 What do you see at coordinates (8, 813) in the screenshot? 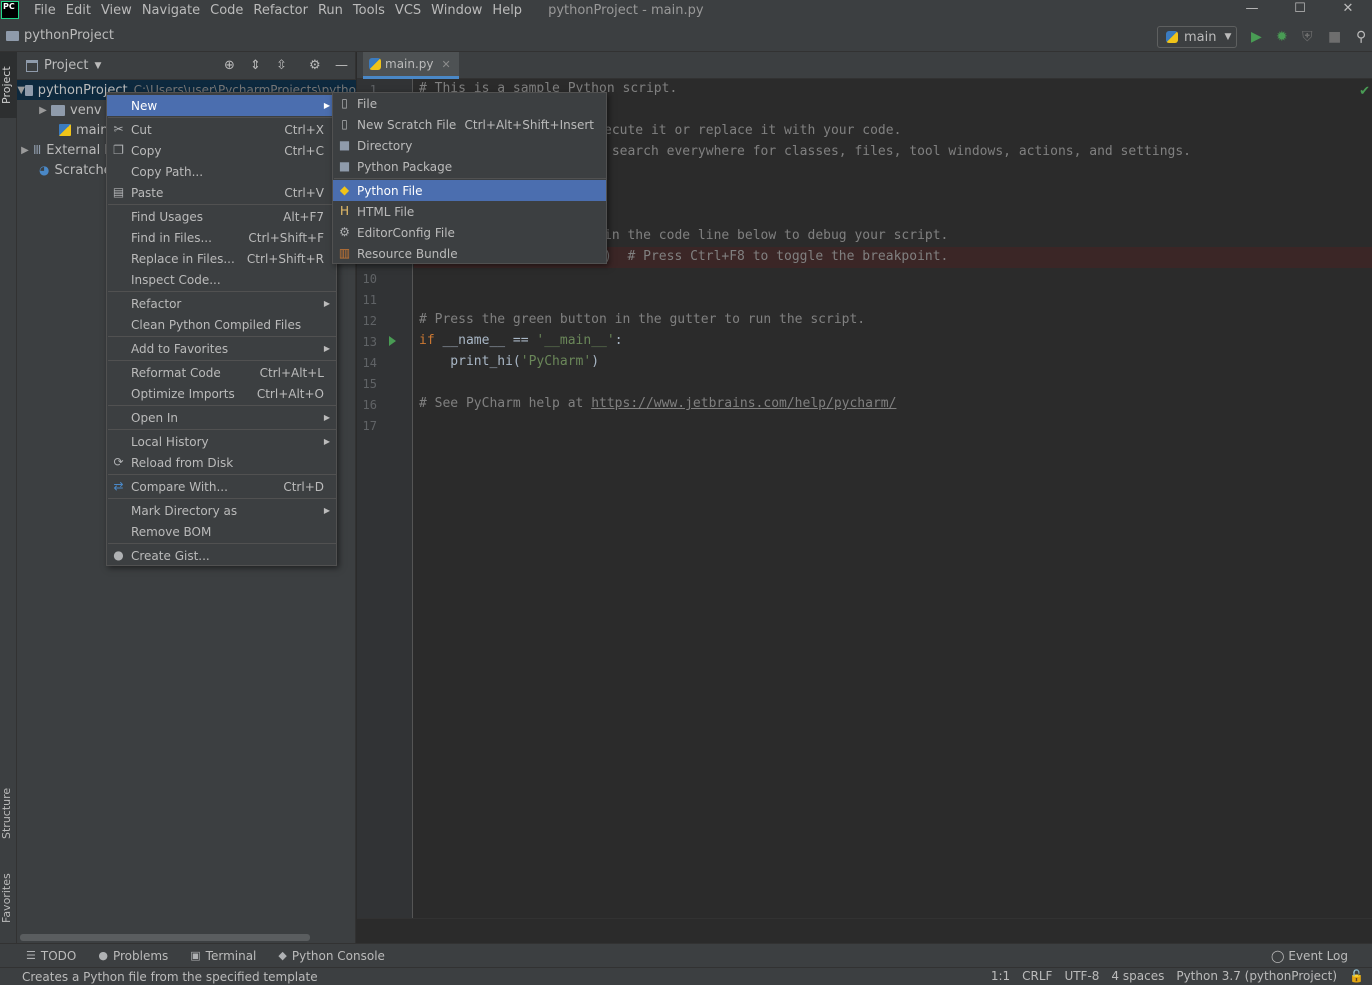
I see `tab-structure: Structure` at bounding box center [8, 813].